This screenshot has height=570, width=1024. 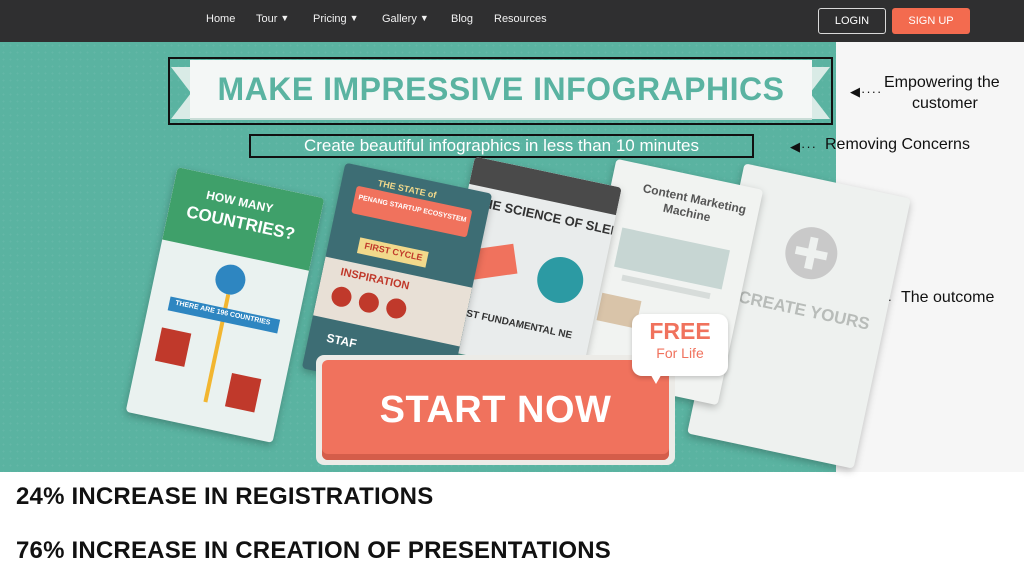 I want to click on nav-pricing-link: Pricing ▼, so click(x=336, y=19).